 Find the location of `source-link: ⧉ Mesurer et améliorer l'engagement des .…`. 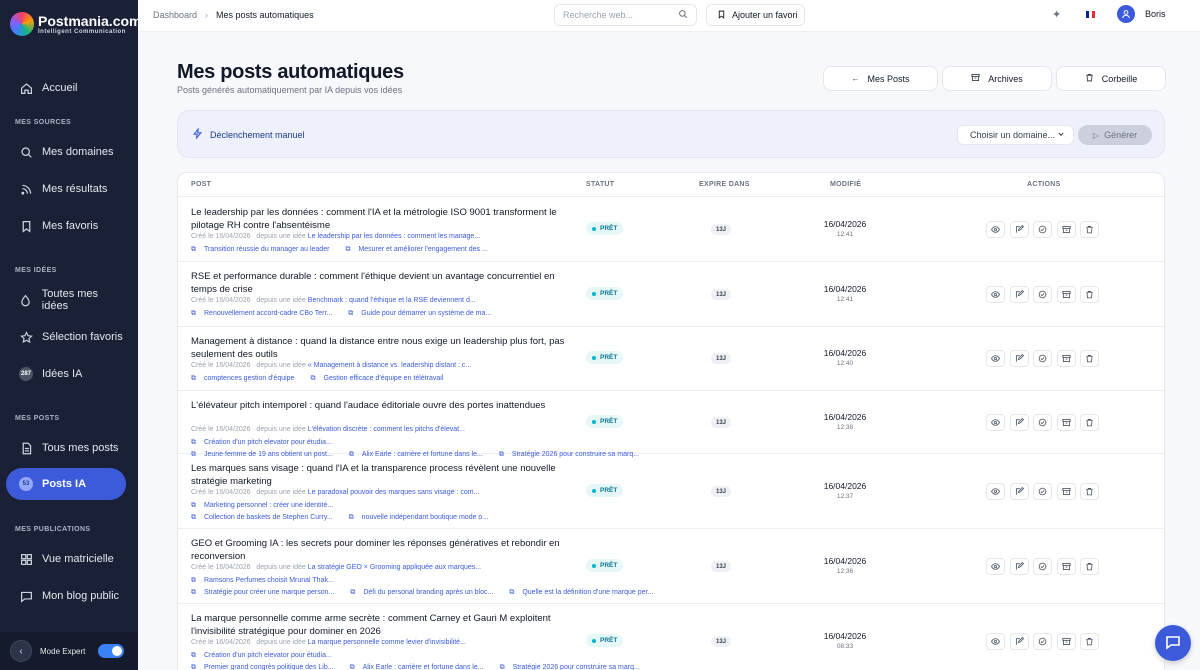

source-link: ⧉ Mesurer et améliorer l'engagement des .… is located at coordinates (420, 249).